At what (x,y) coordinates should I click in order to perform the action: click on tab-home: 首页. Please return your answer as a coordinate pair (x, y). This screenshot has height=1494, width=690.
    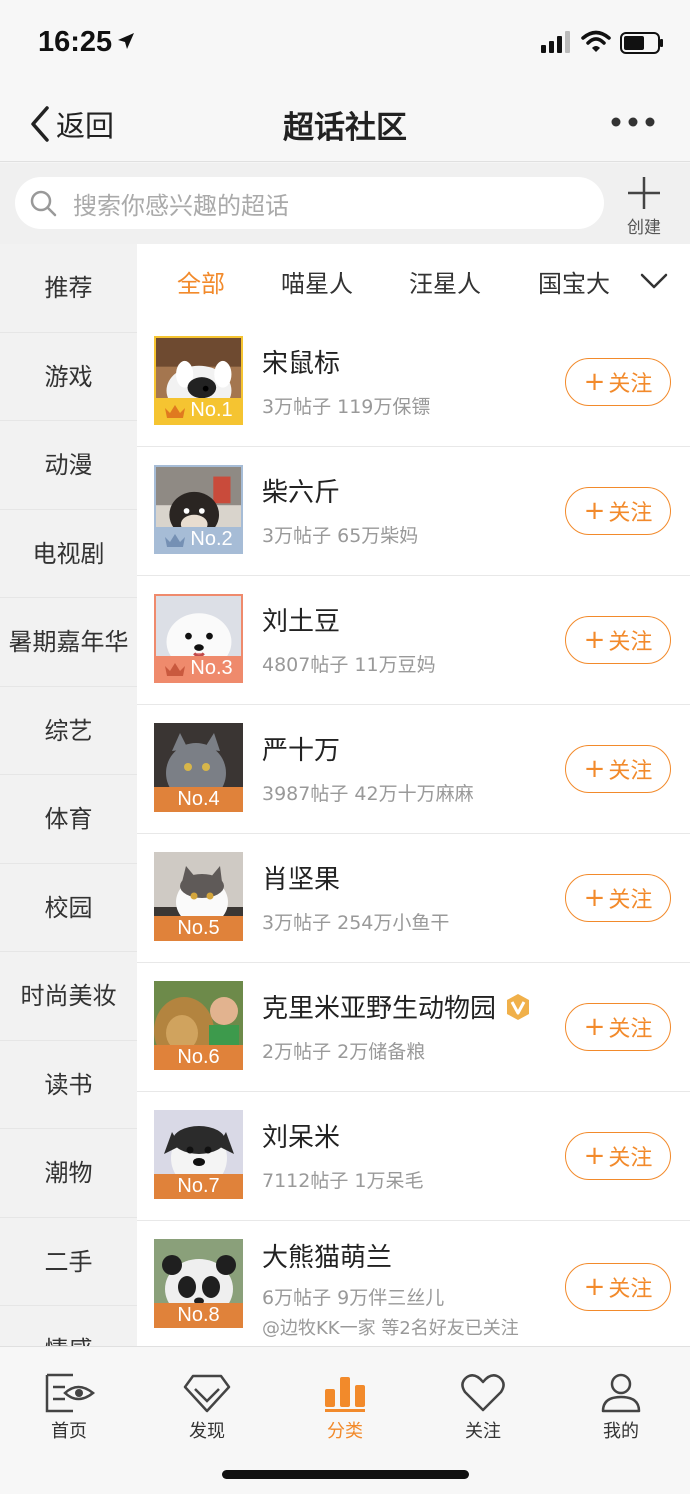
    Looking at the image, I should click on (69, 1408).